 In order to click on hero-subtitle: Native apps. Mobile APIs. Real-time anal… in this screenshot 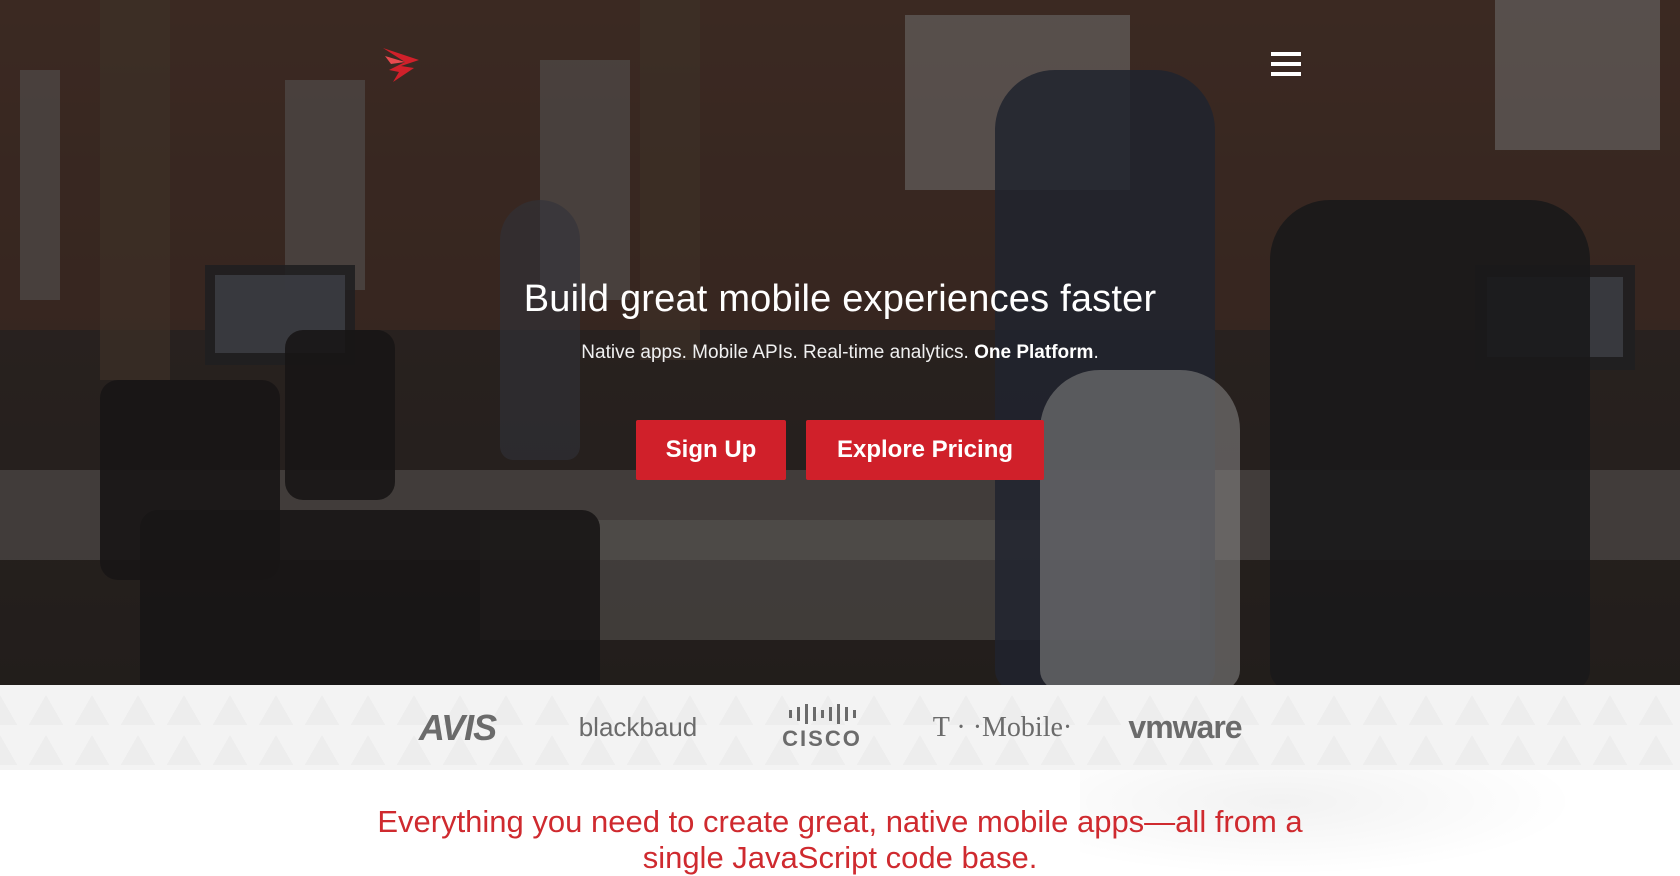, I will do `click(840, 353)`.